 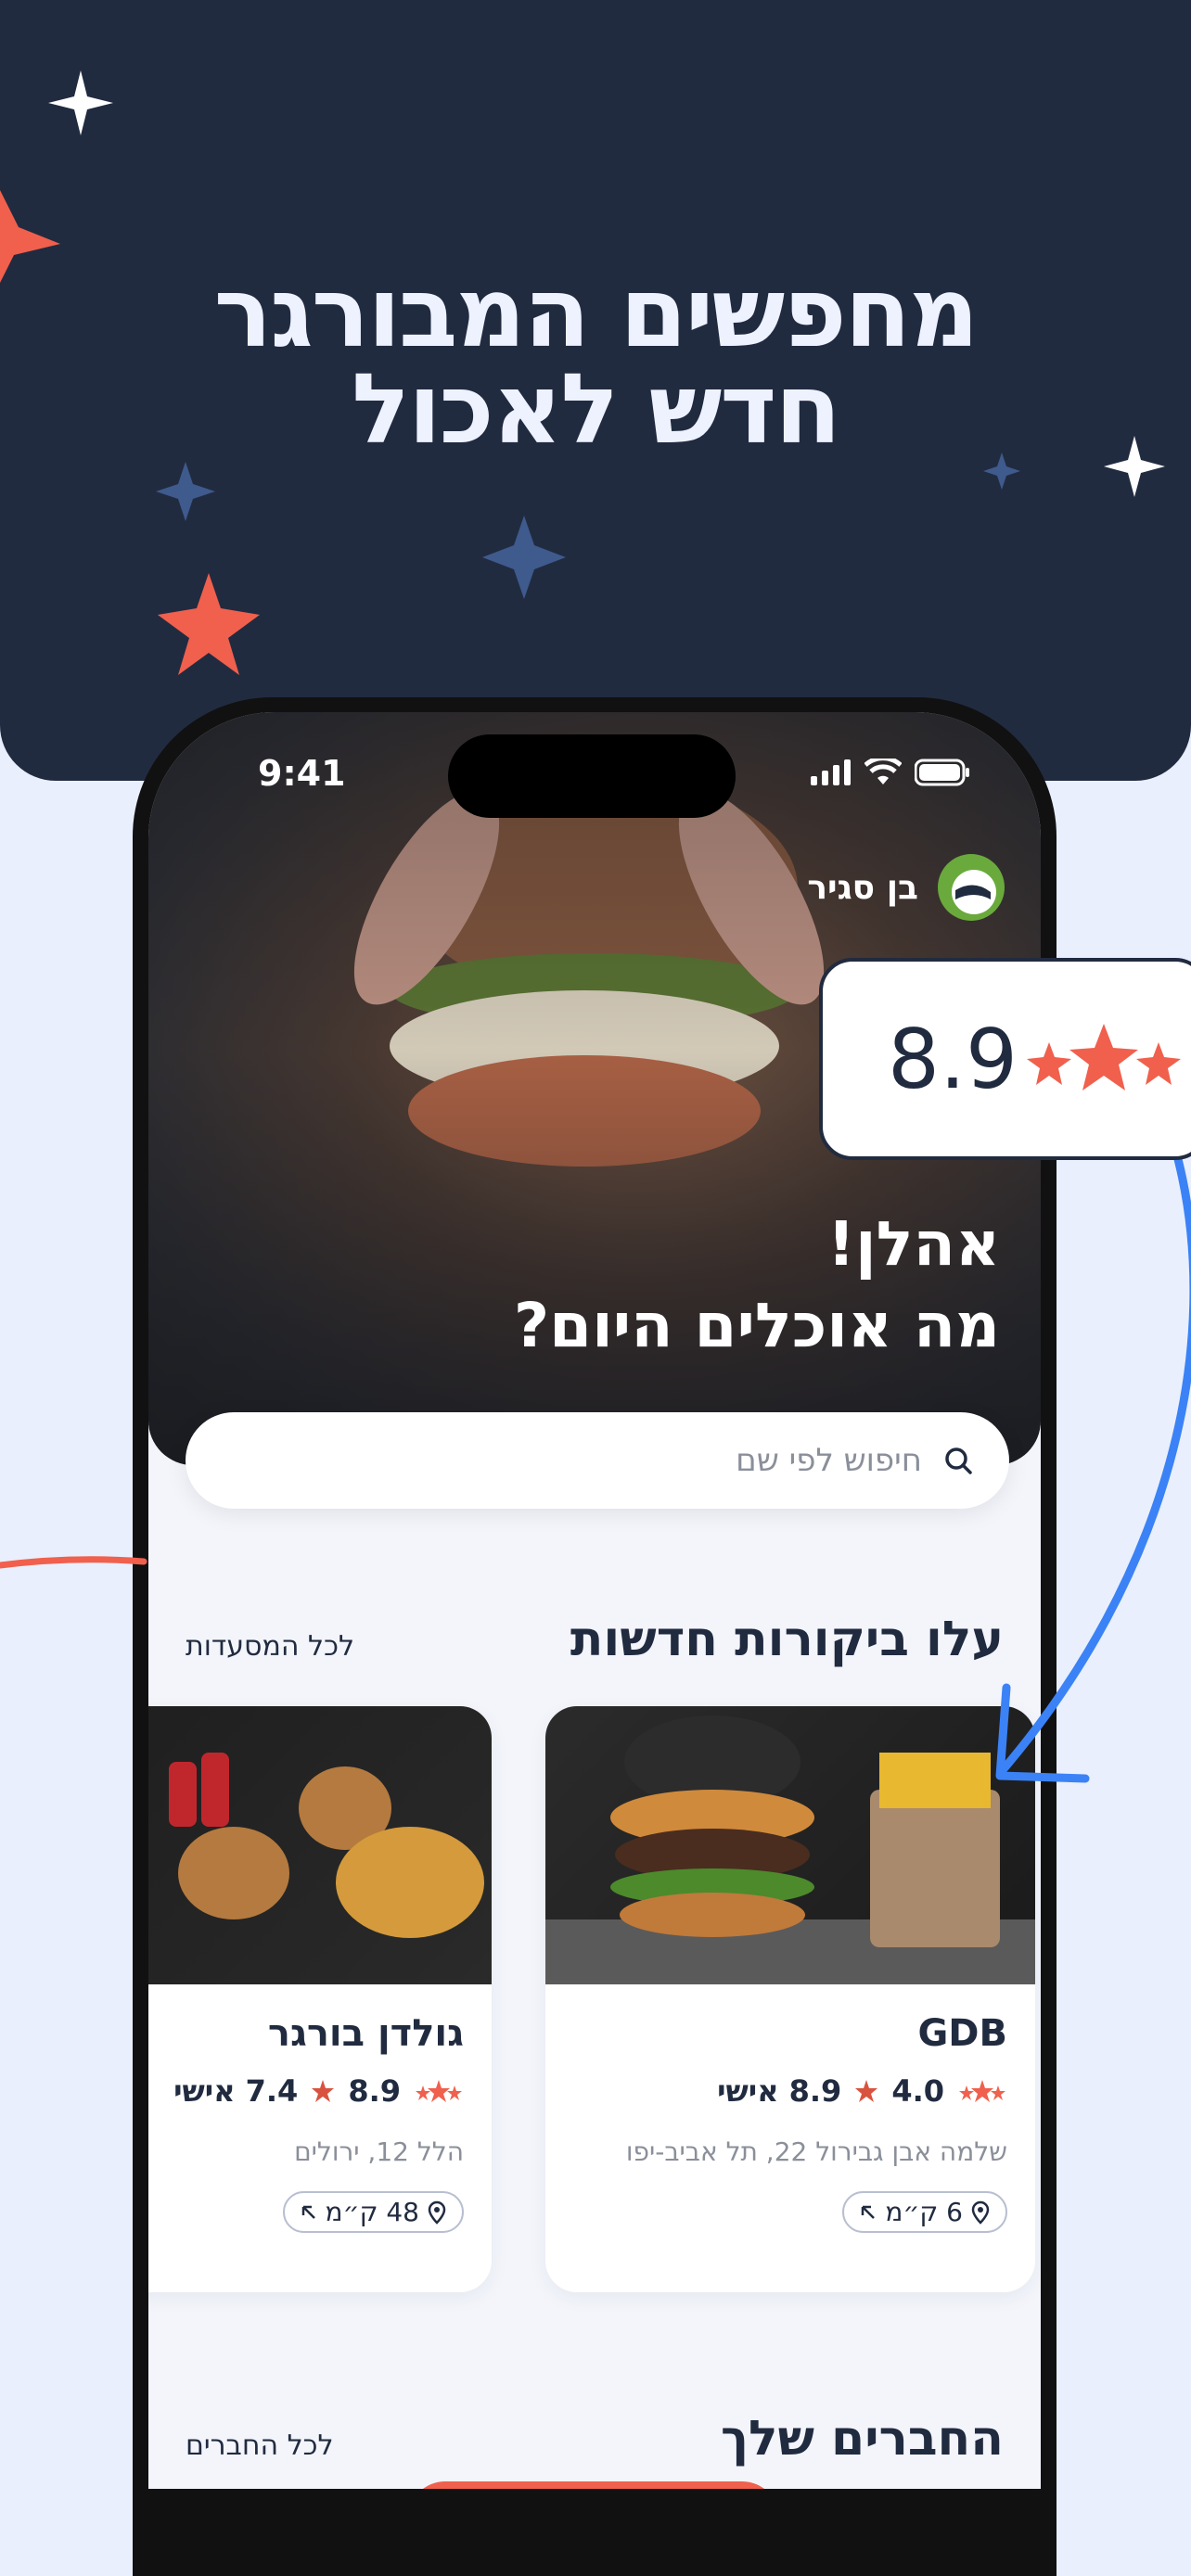 I want to click on headline-line-1: מחפשים המבורגר, so click(x=597, y=312).